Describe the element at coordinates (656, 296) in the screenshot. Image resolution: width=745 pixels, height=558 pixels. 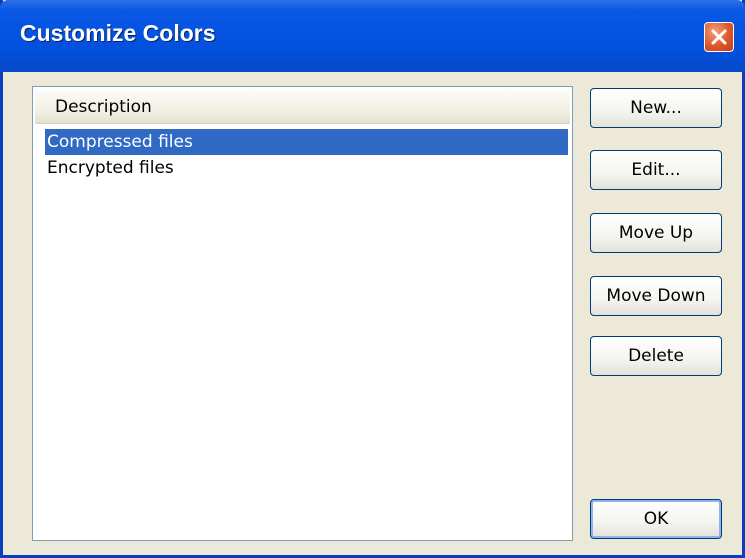
I see `move-down-button: Move Down` at that location.